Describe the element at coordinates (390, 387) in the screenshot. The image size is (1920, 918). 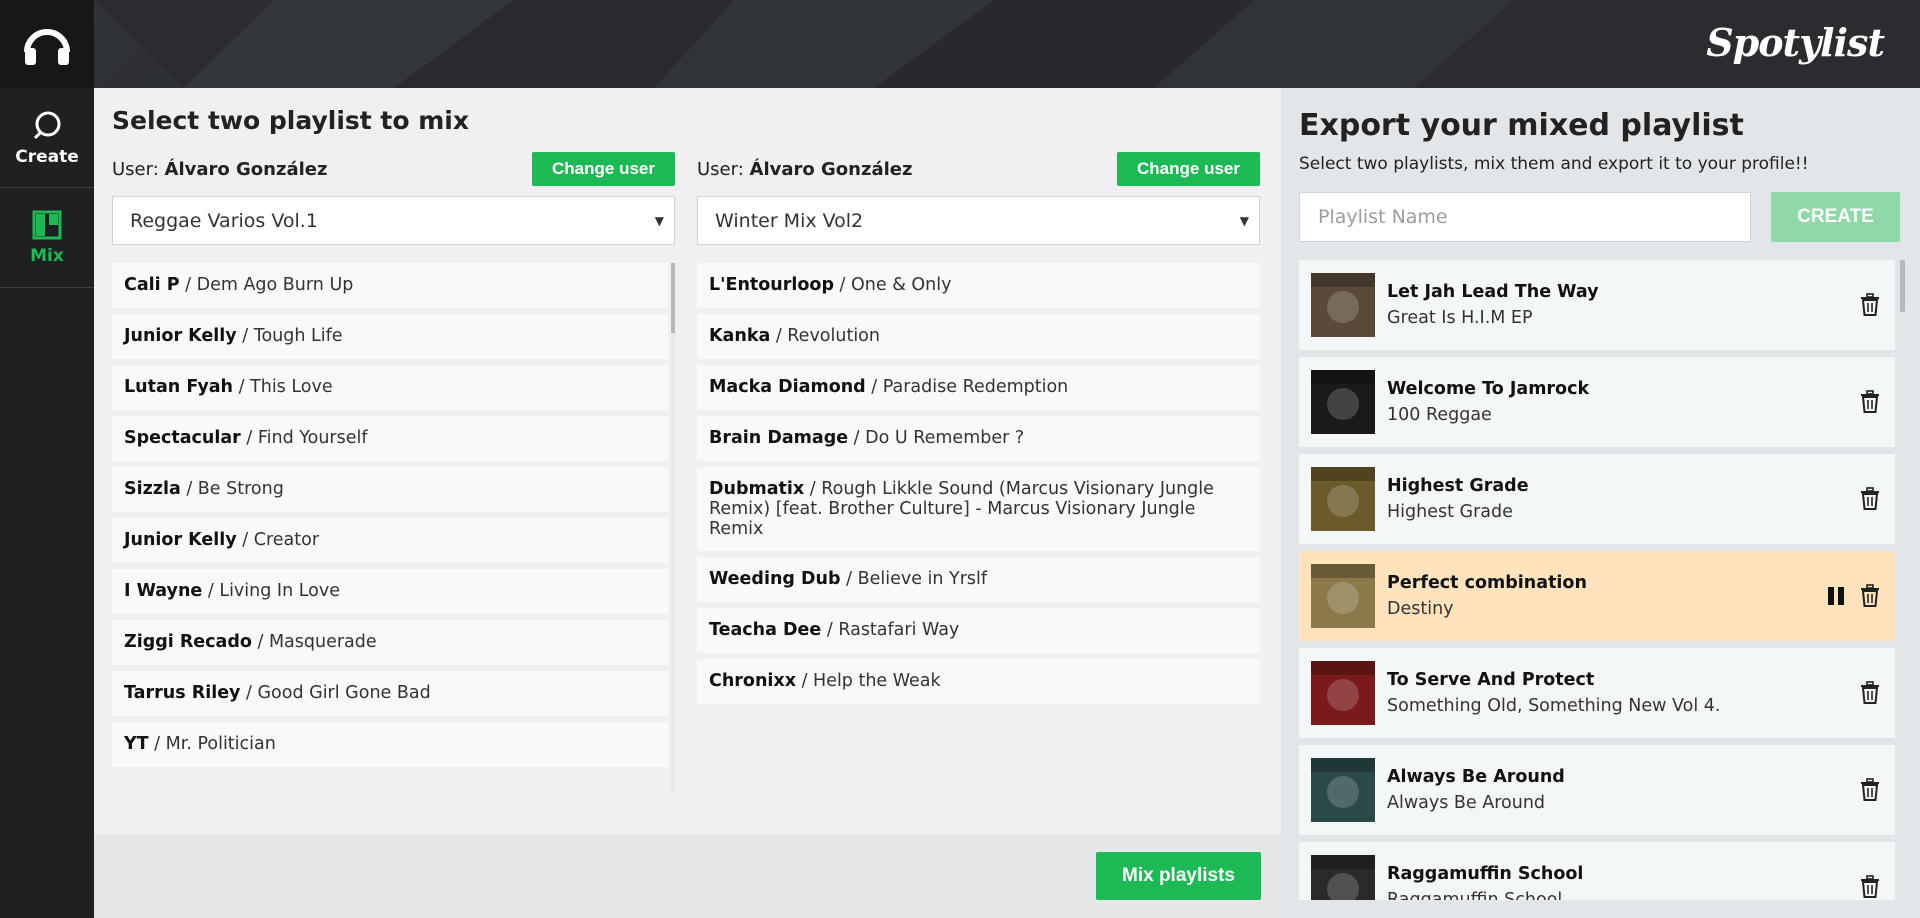
I see `track-item: Lutan Fyah / This Love` at that location.